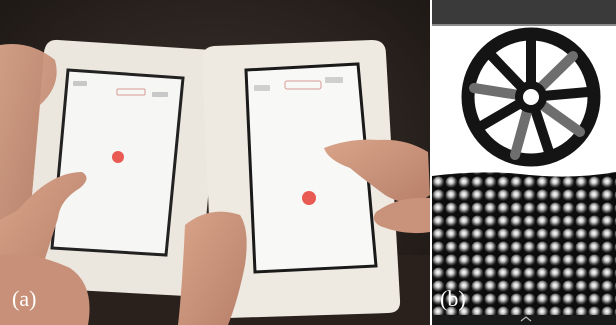 This screenshot has width=616, height=325. What do you see at coordinates (24, 298) in the screenshot?
I see `panel-label-a: (a)` at bounding box center [24, 298].